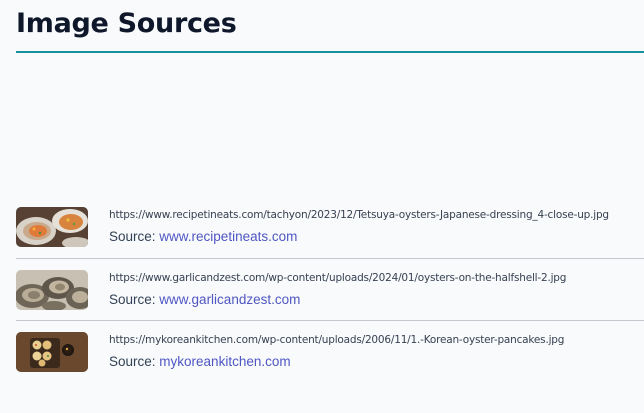  I want to click on title-divider, so click(330, 52).